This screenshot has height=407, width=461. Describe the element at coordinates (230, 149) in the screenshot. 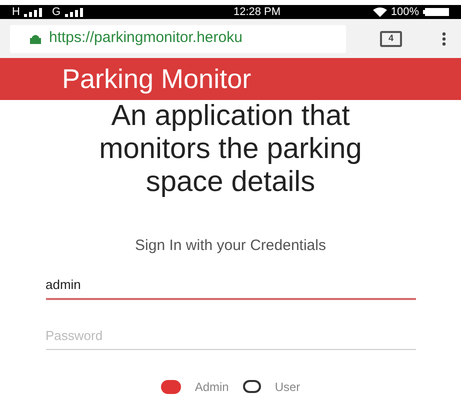

I see `heading-text: An application that monitors the parking space details` at that location.